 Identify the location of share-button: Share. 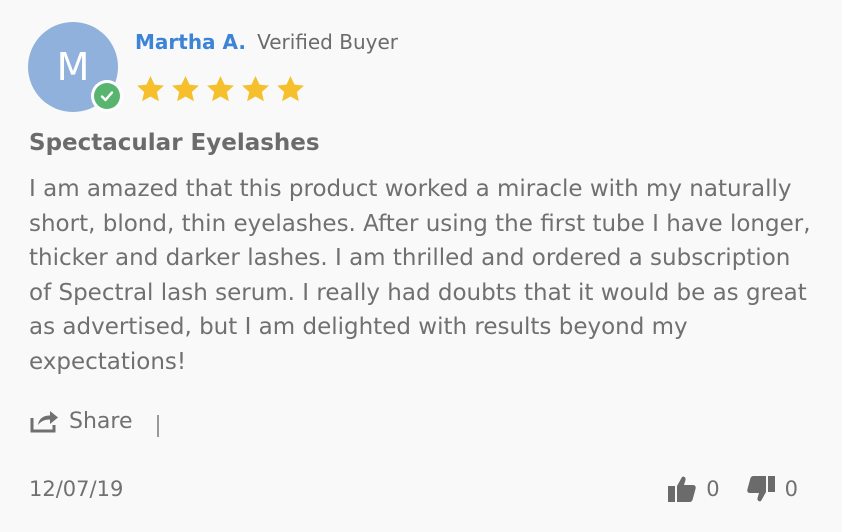
(81, 421).